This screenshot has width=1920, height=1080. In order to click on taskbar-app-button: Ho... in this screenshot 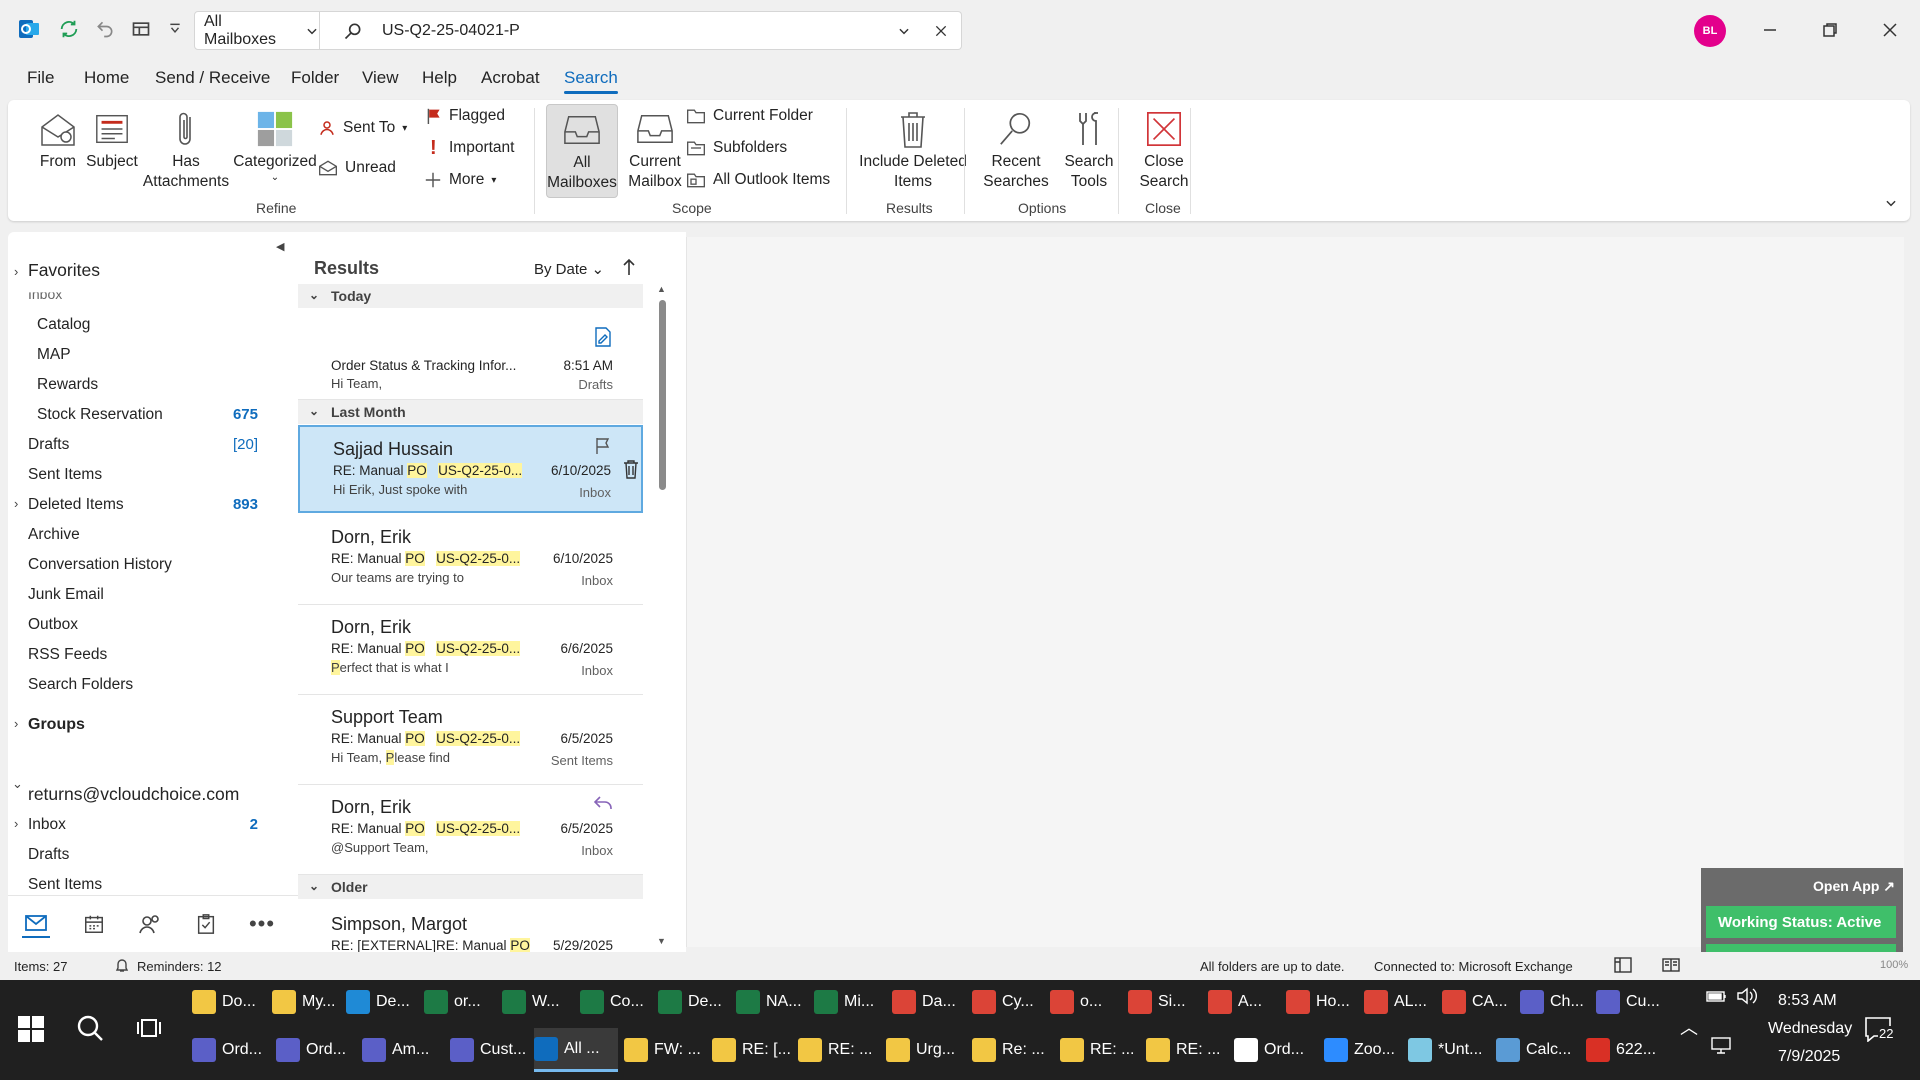, I will do `click(1322, 1002)`.